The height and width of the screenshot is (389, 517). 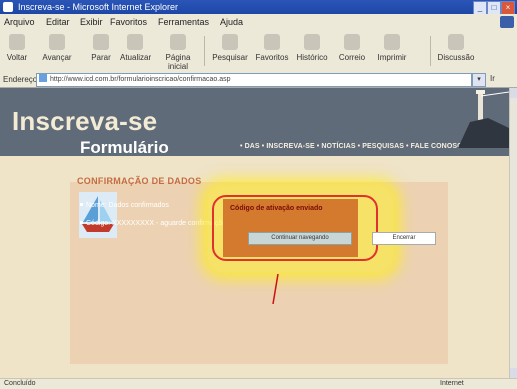 I want to click on form-title: Formulário, so click(x=124, y=147).